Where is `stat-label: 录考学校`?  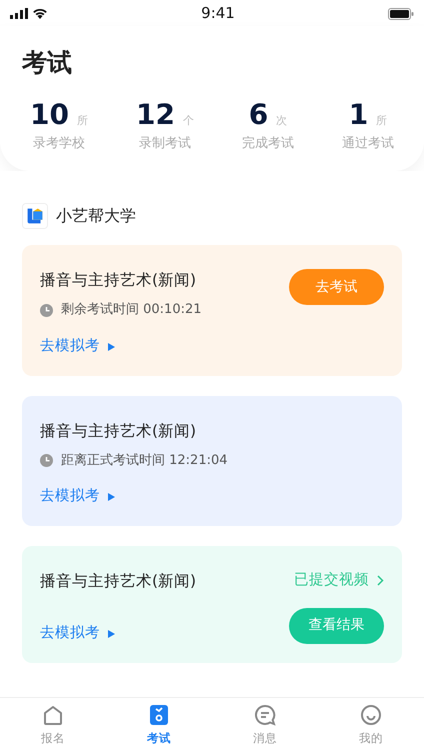 stat-label: 录考学校 is located at coordinates (58, 143).